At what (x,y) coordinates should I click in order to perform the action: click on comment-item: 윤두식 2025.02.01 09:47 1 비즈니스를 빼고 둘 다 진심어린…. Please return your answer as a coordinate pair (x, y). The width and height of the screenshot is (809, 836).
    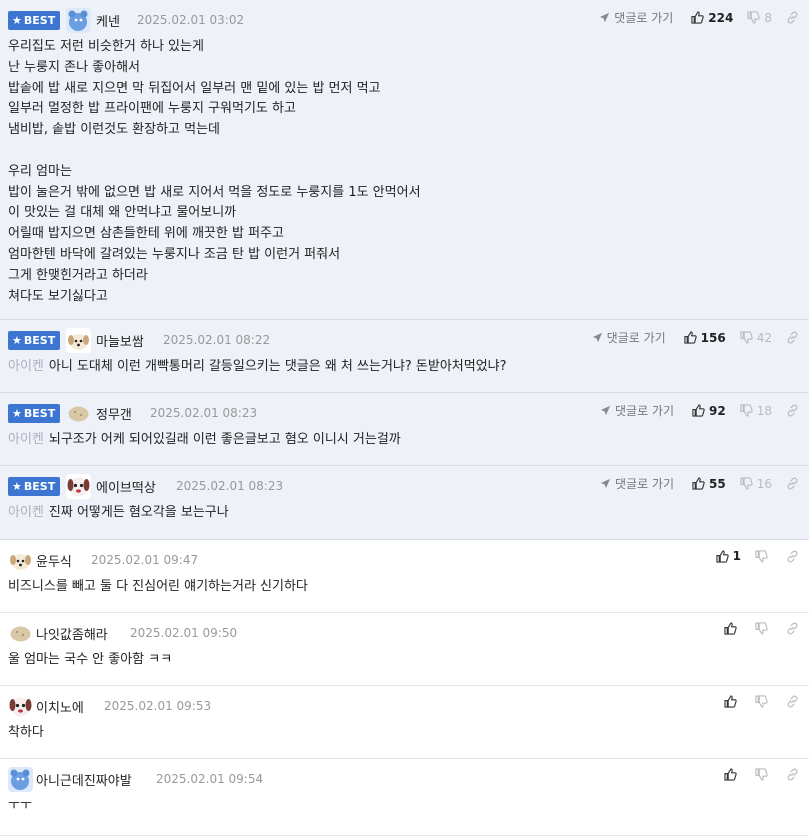
    Looking at the image, I should click on (404, 576).